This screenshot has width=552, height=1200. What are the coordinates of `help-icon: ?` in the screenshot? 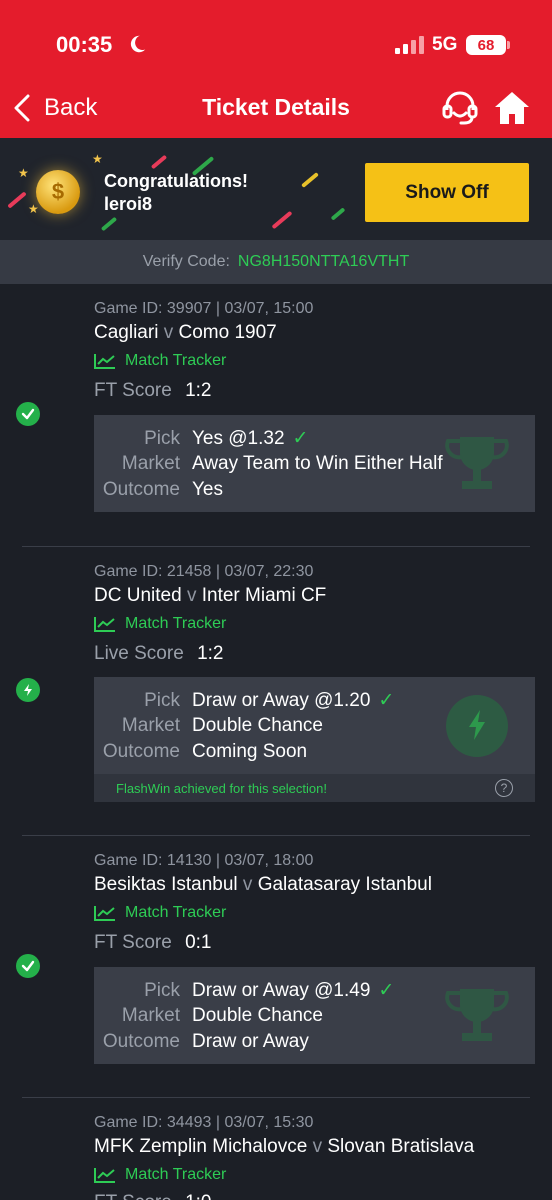 It's located at (504, 788).